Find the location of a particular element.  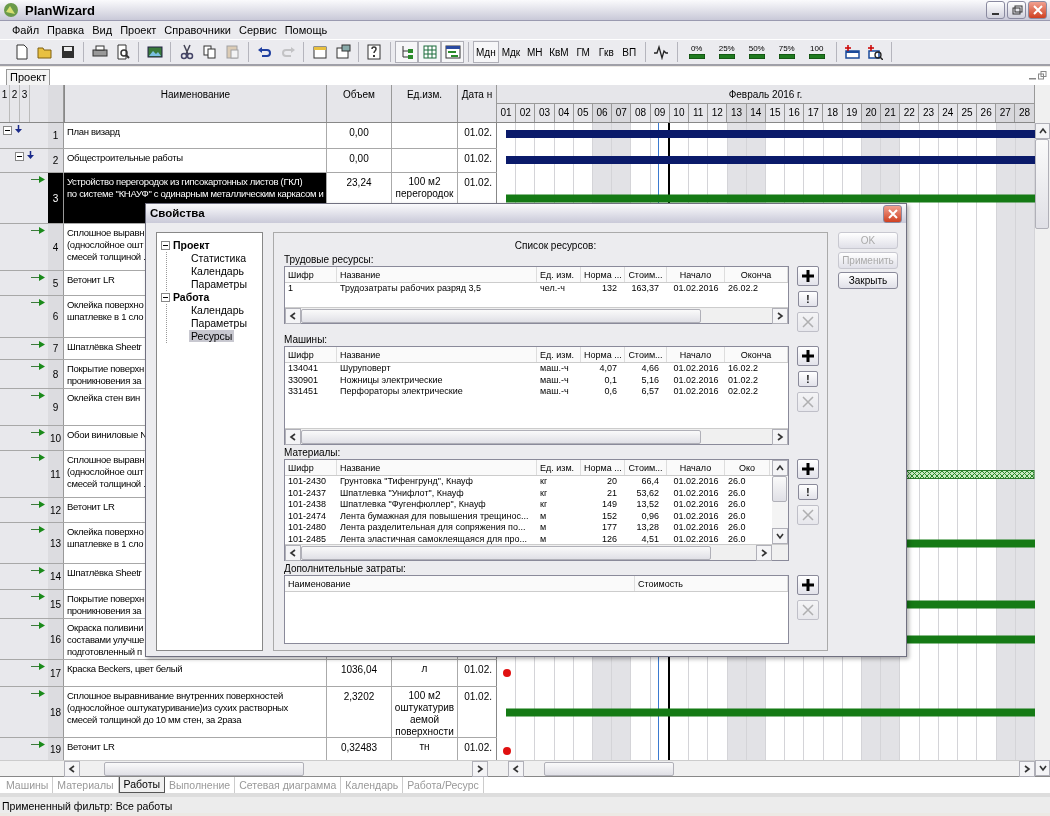

restore-icon is located at coordinates (1042, 75).